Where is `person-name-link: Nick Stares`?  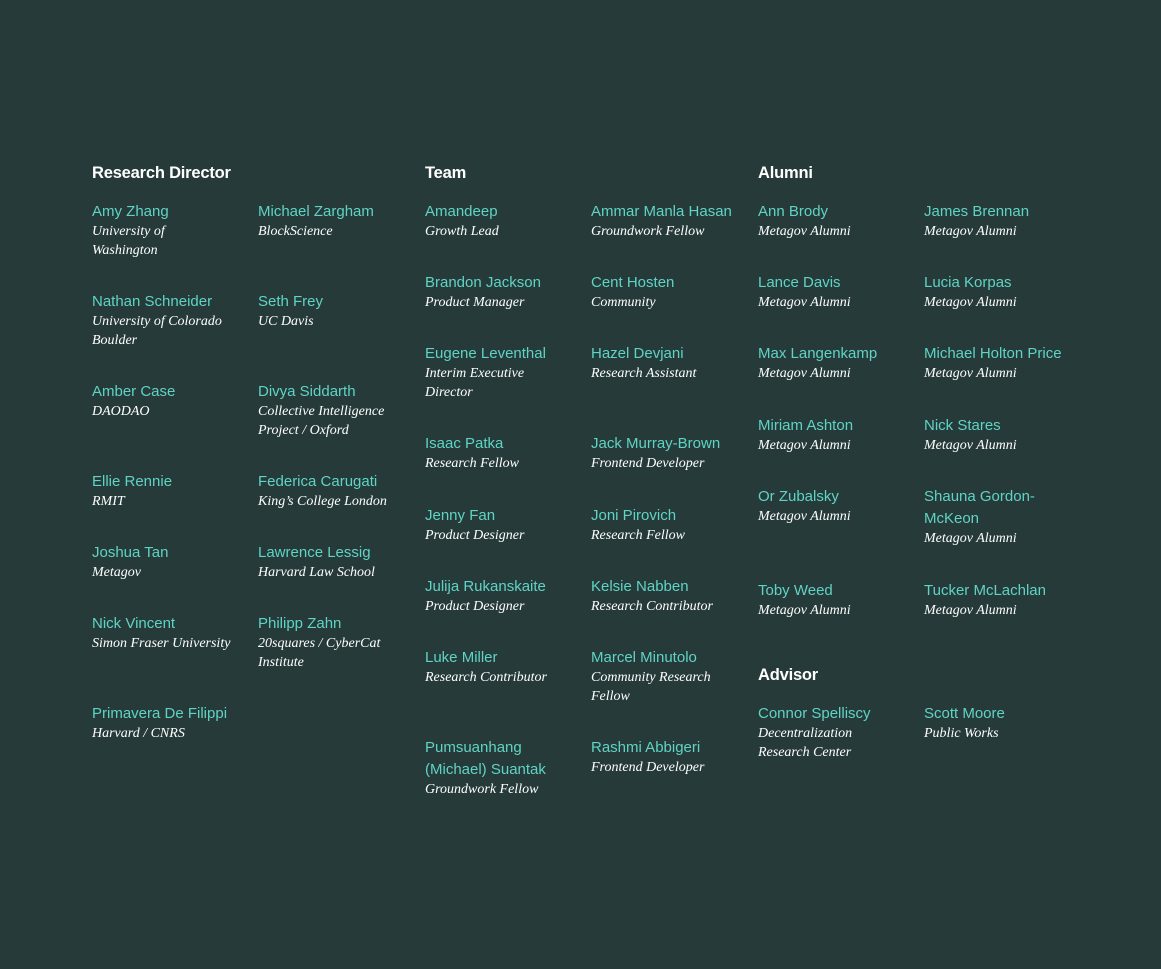 person-name-link: Nick Stares is located at coordinates (1003, 426).